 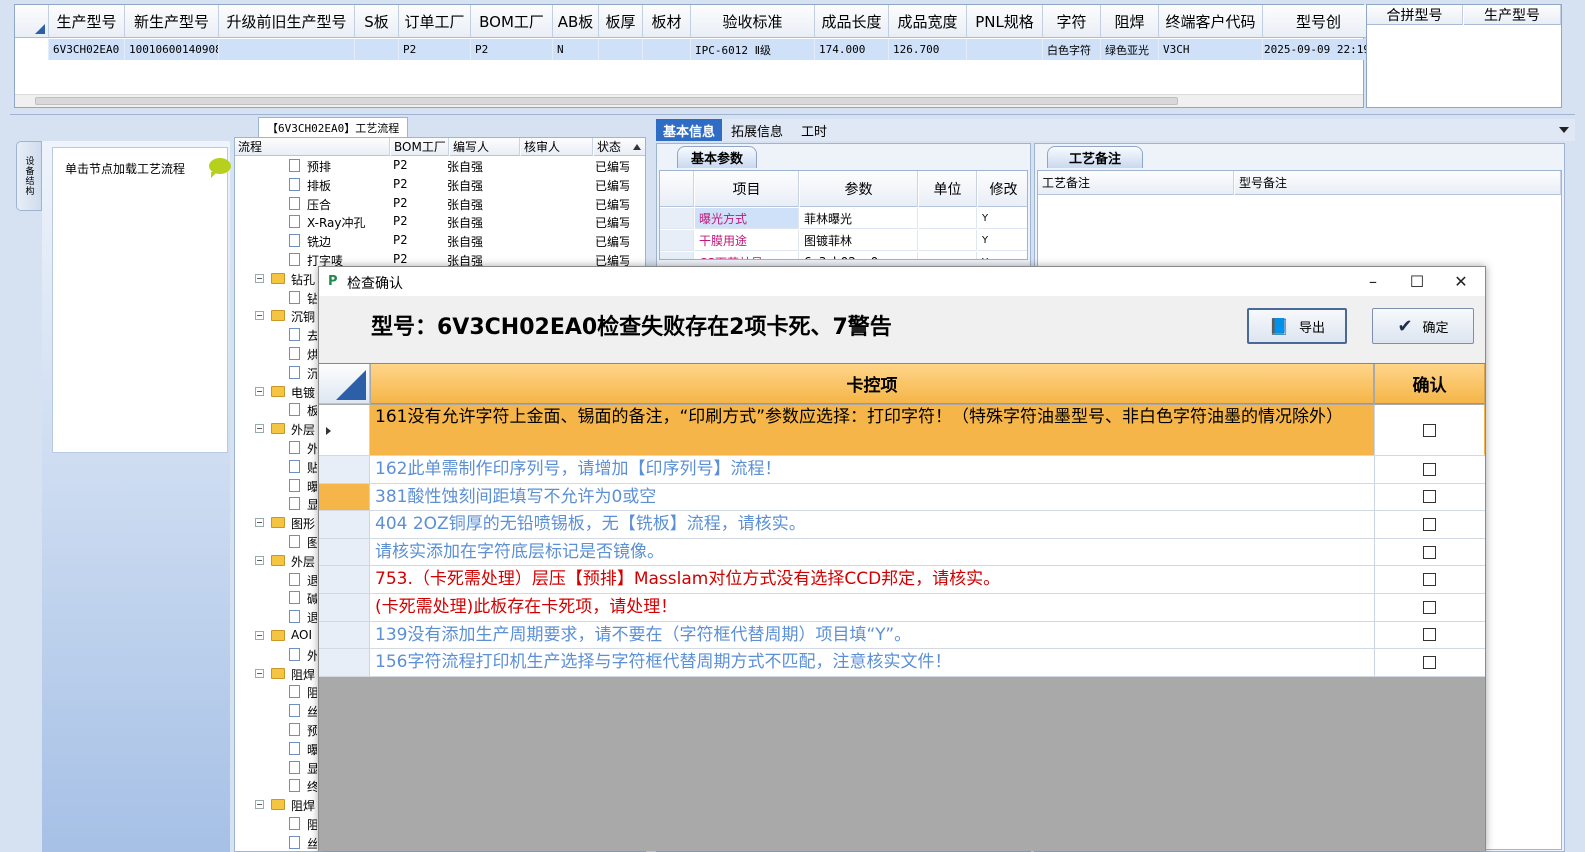 I want to click on prod-col-header: 生产型号, so click(x=1512, y=15).